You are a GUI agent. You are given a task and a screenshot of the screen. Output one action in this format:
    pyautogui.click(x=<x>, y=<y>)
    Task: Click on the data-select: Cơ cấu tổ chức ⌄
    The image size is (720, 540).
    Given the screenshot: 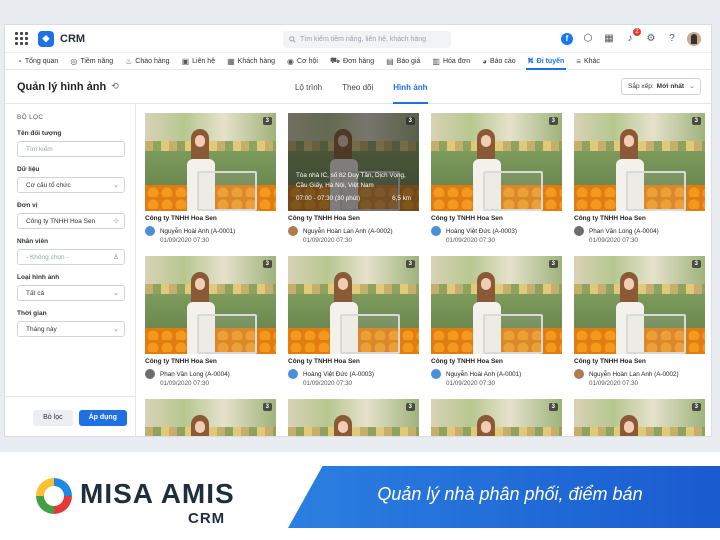 What is the action you would take?
    pyautogui.click(x=71, y=185)
    